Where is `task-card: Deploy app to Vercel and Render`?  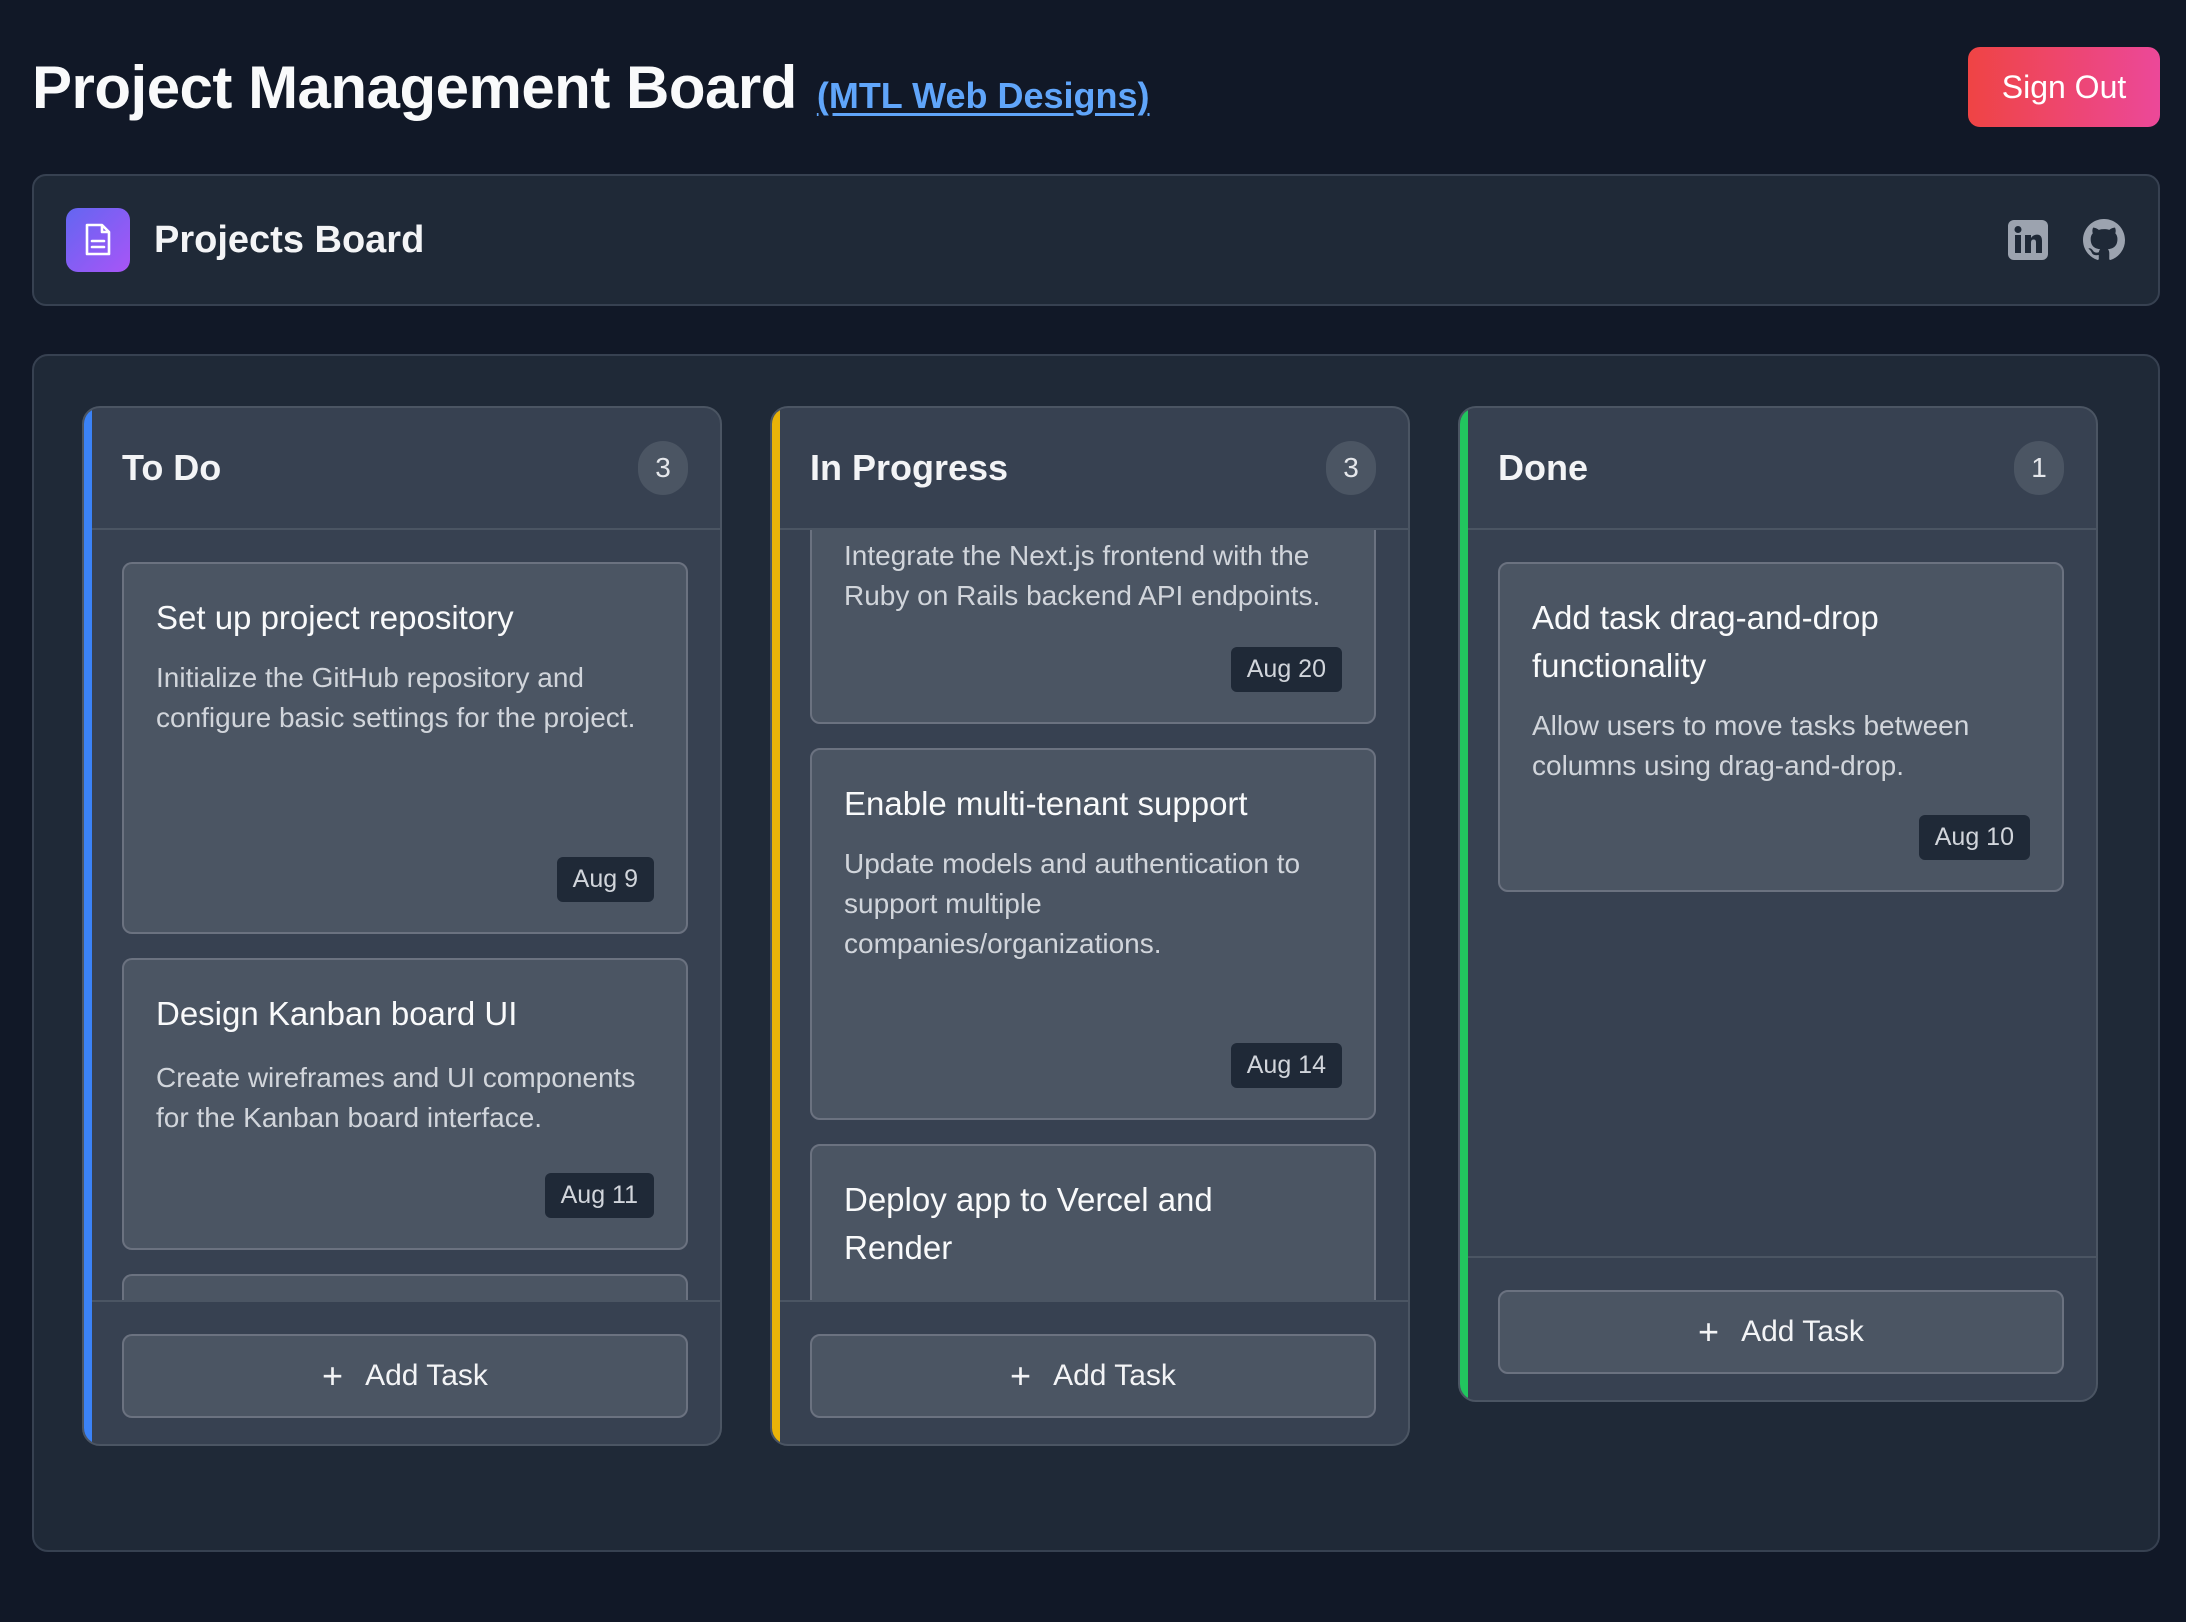
task-card: Deploy app to Vercel and Render is located at coordinates (1093, 1222).